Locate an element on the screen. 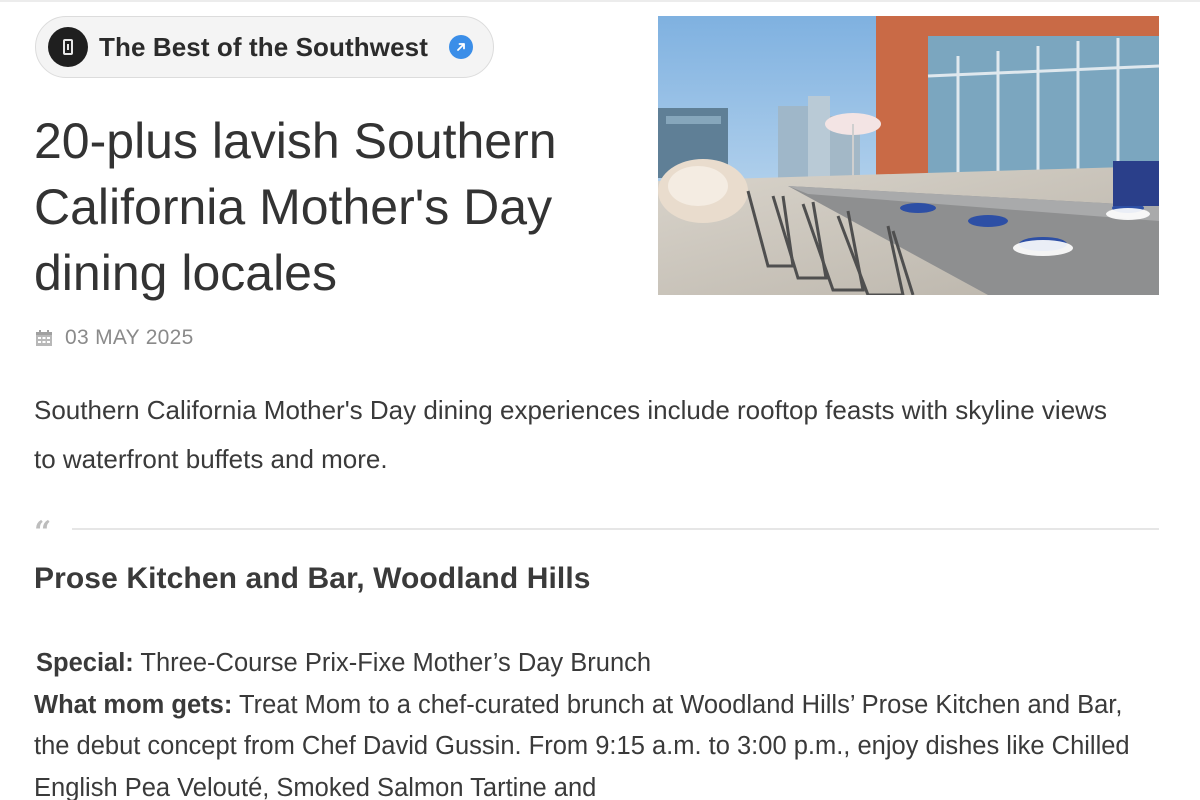  date-text: 03 MAY 2025 is located at coordinates (129, 337).